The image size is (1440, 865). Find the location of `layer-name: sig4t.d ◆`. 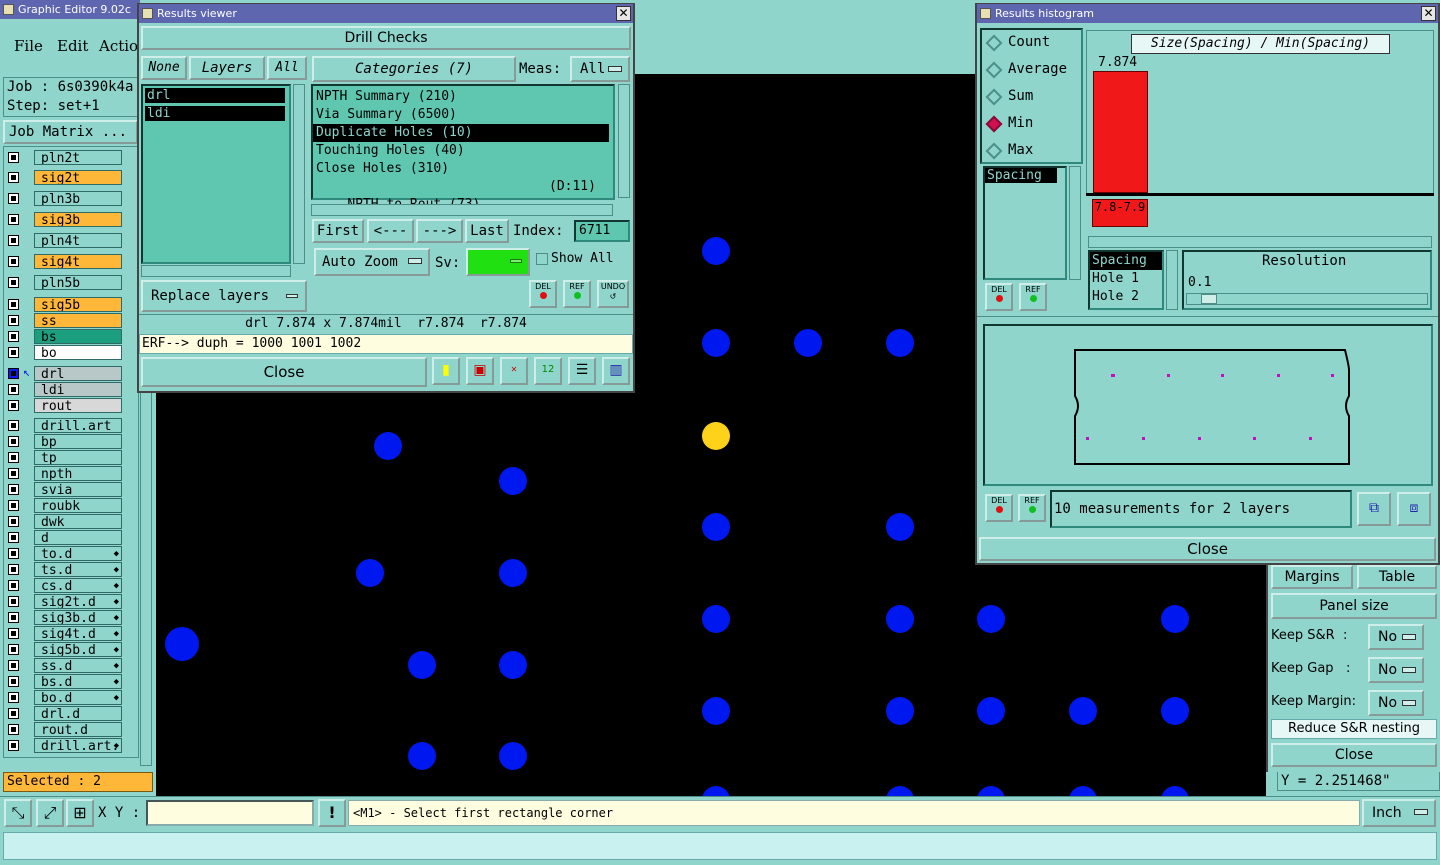

layer-name: sig4t.d ◆ is located at coordinates (78, 633).